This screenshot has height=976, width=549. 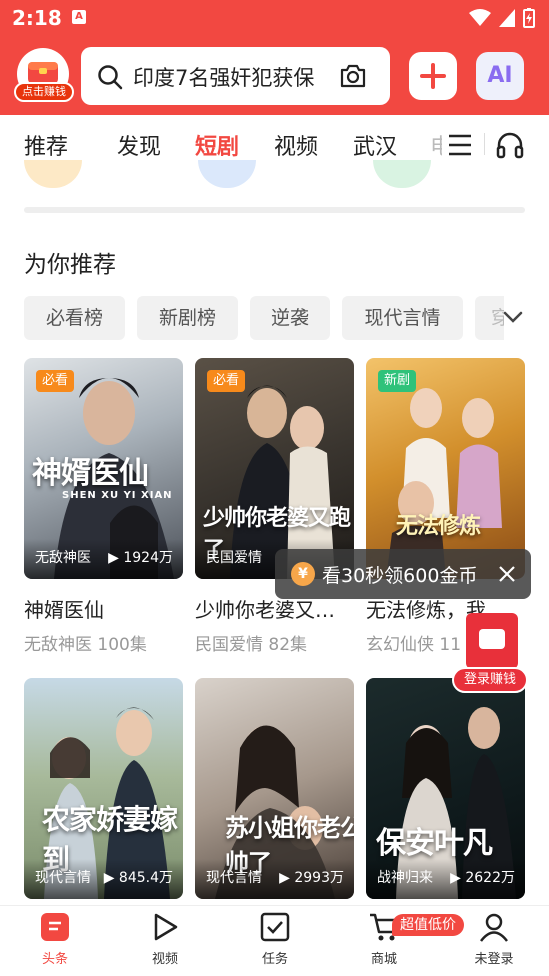 What do you see at coordinates (164, 959) in the screenshot?
I see `nav-label: 视频` at bounding box center [164, 959].